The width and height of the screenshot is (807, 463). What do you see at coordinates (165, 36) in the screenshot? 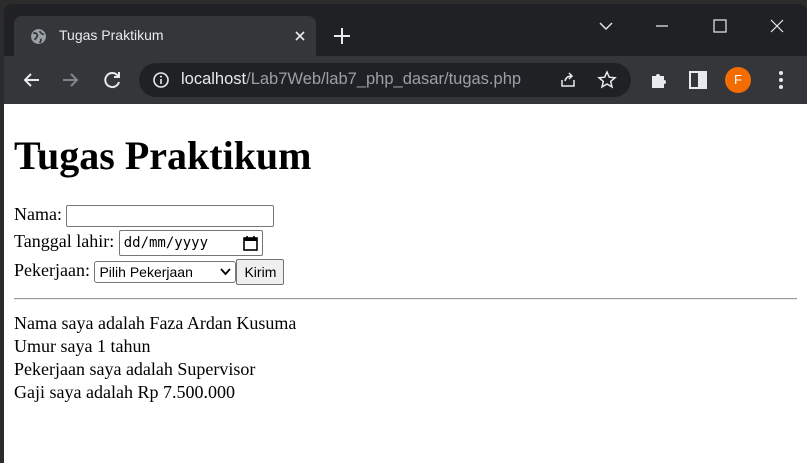
I see `tab-active: Tugas Praktikum` at bounding box center [165, 36].